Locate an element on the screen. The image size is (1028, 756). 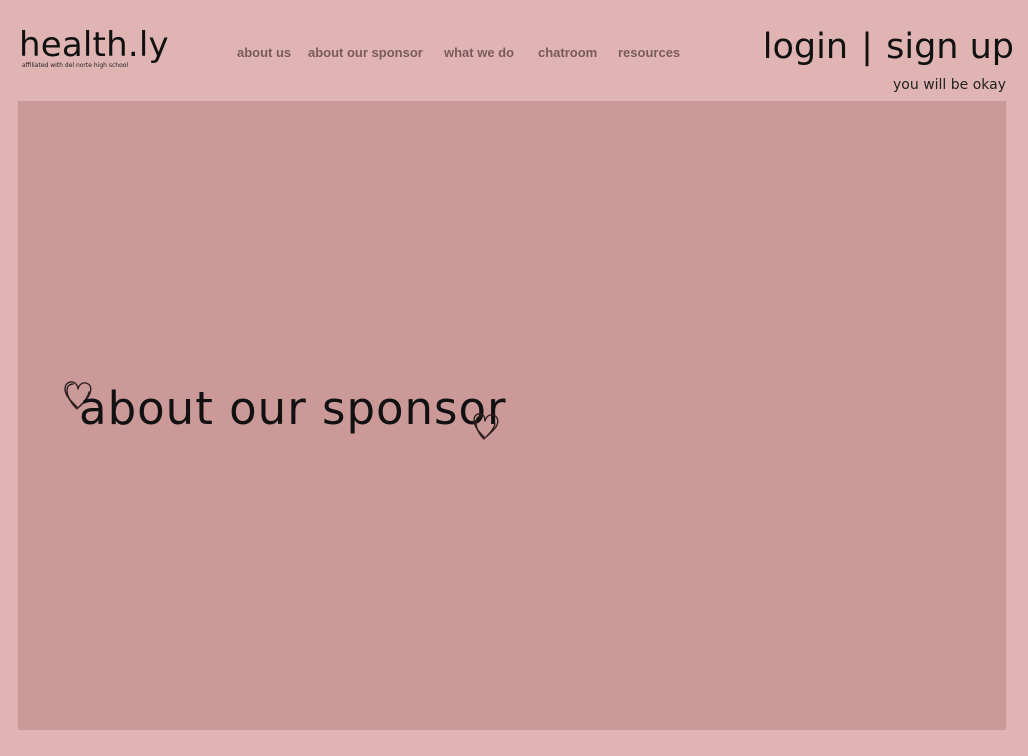
hero-heading: about our sponsor is located at coordinates (293, 408).